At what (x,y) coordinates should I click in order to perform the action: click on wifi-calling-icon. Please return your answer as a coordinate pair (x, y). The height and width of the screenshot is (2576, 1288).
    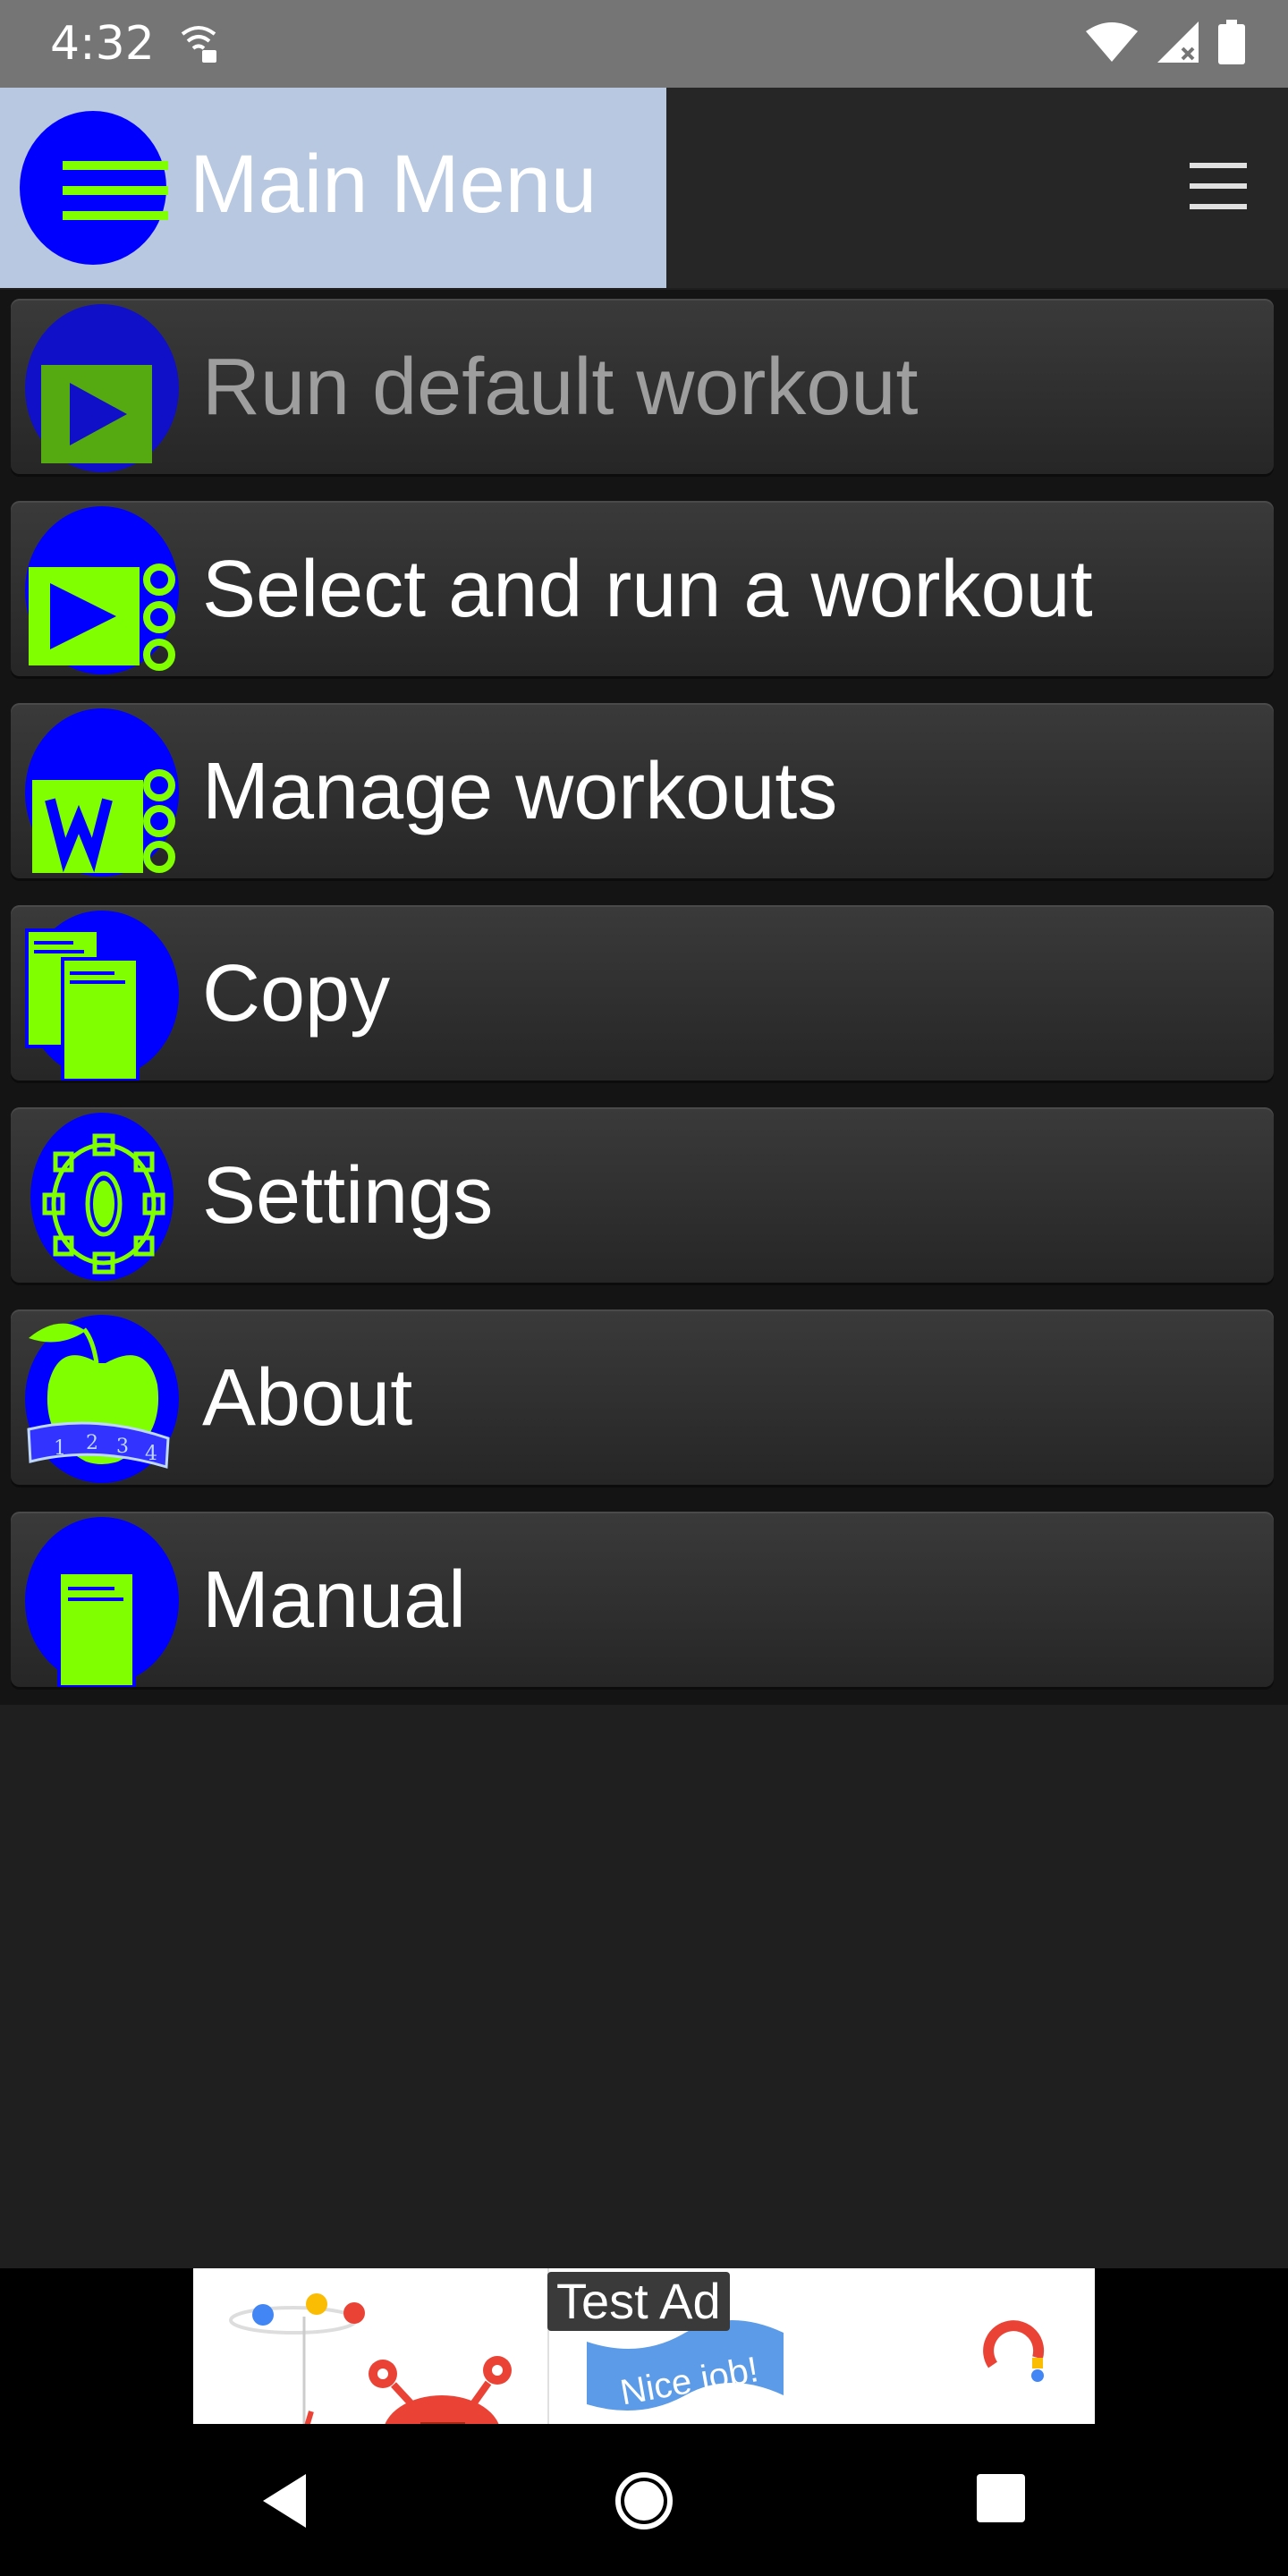
    Looking at the image, I should click on (198, 44).